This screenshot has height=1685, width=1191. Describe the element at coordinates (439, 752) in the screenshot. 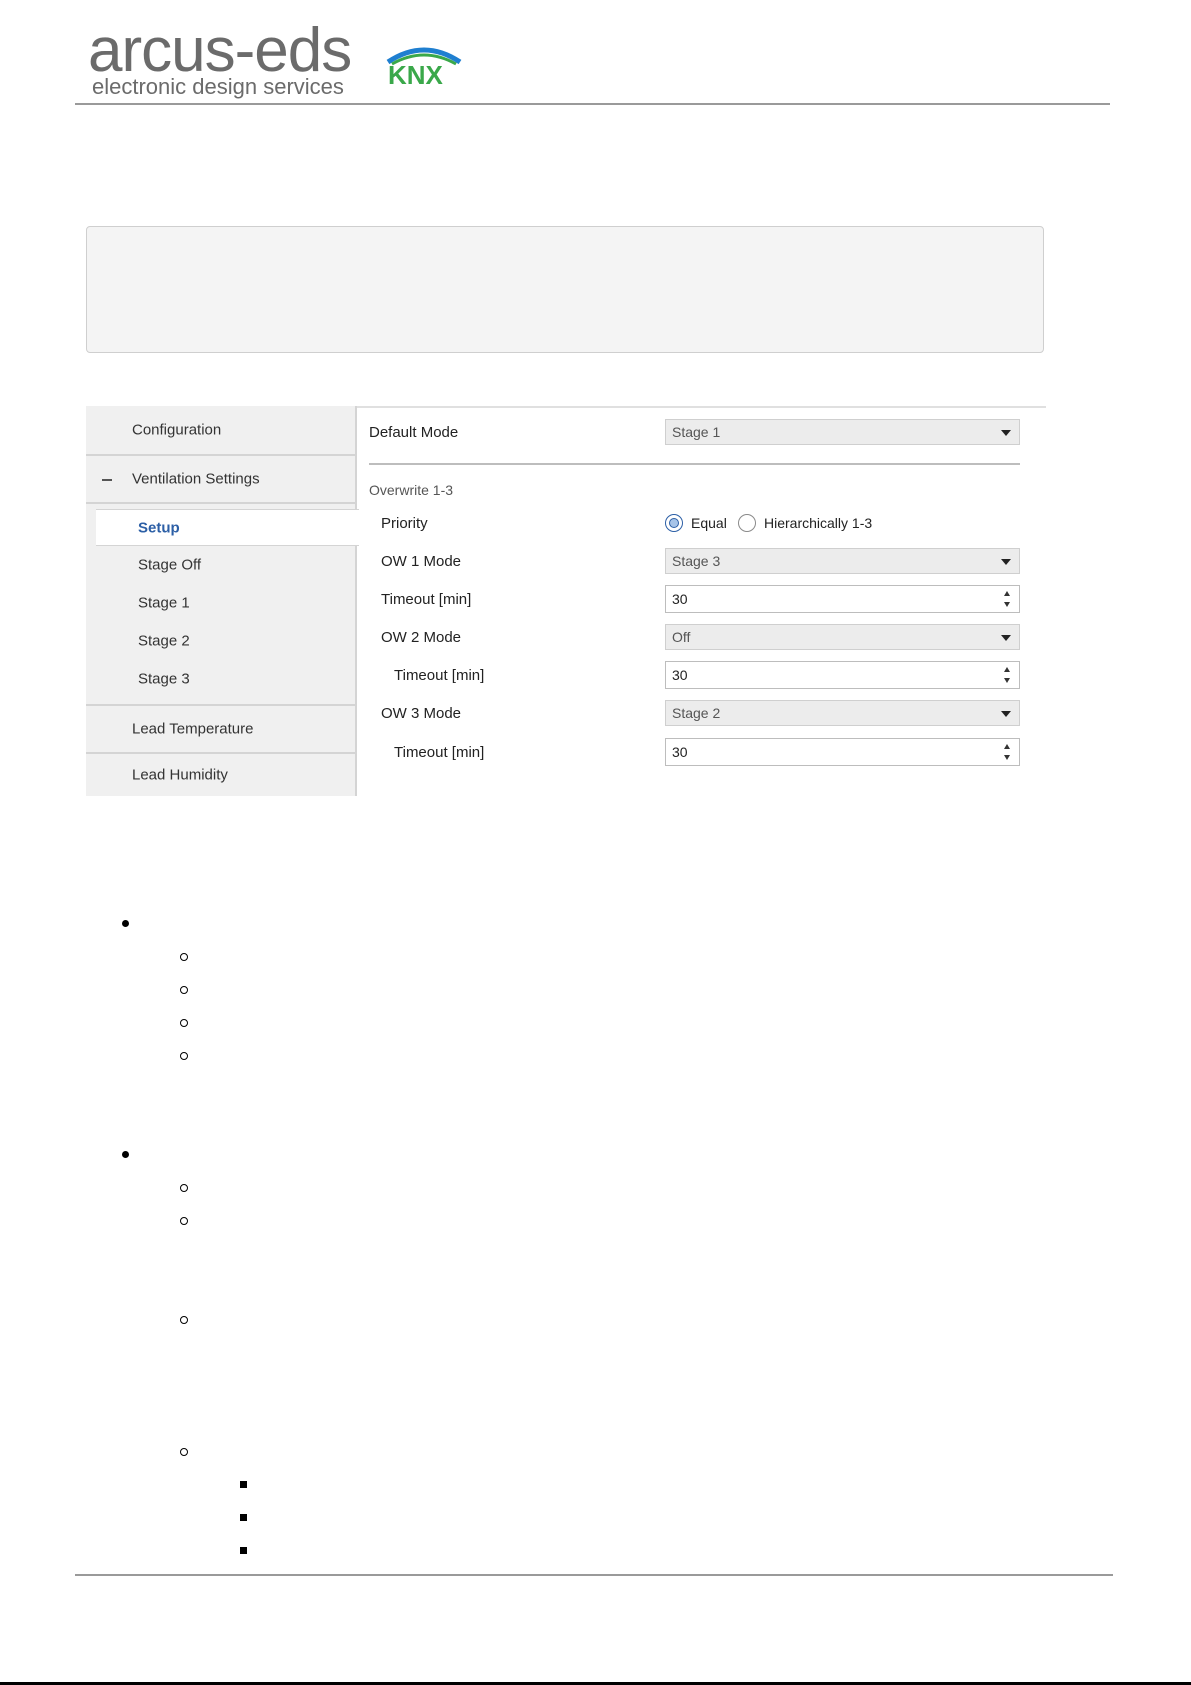

I see `ow3-timeout-label: Timeout [min]` at that location.